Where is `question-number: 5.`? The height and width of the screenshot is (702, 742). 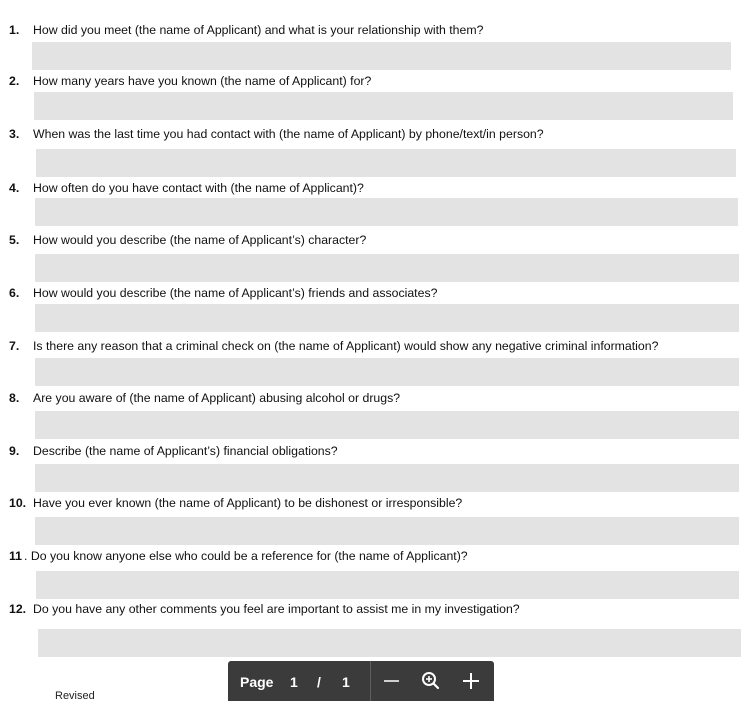
question-number: 5. is located at coordinates (14, 240).